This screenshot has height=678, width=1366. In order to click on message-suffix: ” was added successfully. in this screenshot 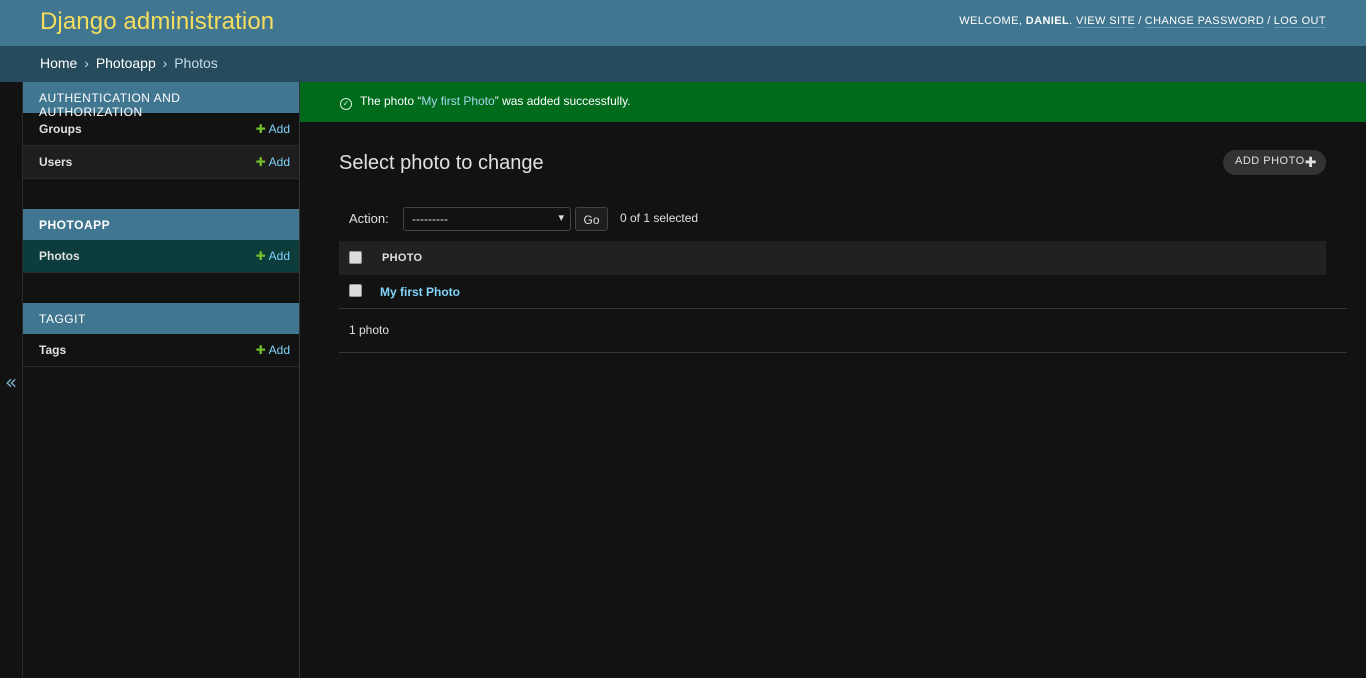, I will do `click(562, 101)`.